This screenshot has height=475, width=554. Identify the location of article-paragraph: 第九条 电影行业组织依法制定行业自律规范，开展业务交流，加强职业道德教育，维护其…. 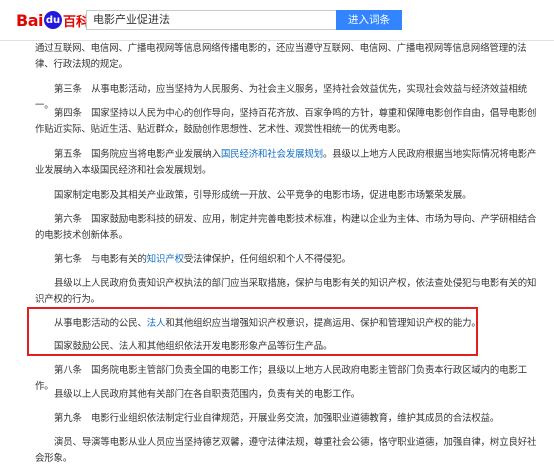
(290, 419).